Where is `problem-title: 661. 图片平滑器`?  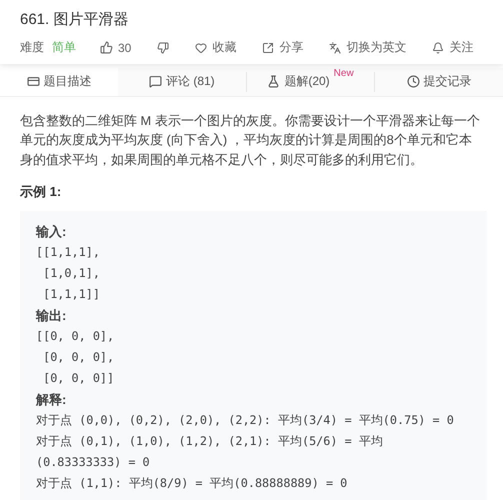 problem-title: 661. 图片平滑器 is located at coordinates (75, 19).